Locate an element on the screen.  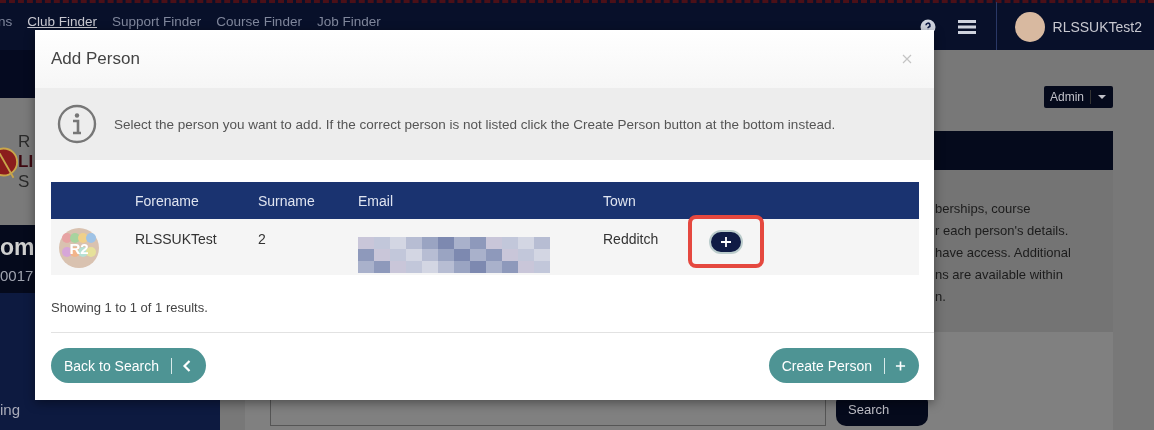
logo-text: S is located at coordinates (24, 181).